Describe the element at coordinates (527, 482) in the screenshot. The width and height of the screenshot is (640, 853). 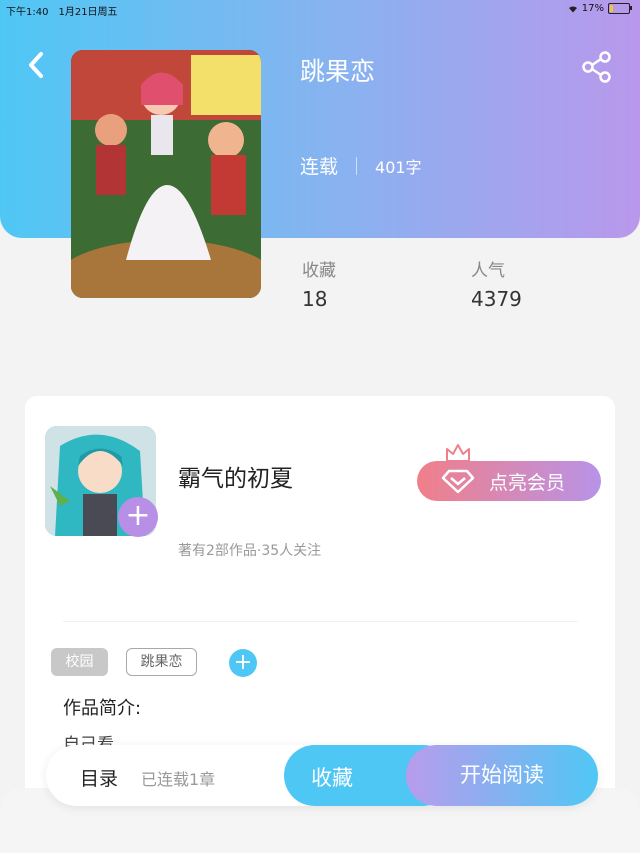
I see `vip-label: 点亮会员` at that location.